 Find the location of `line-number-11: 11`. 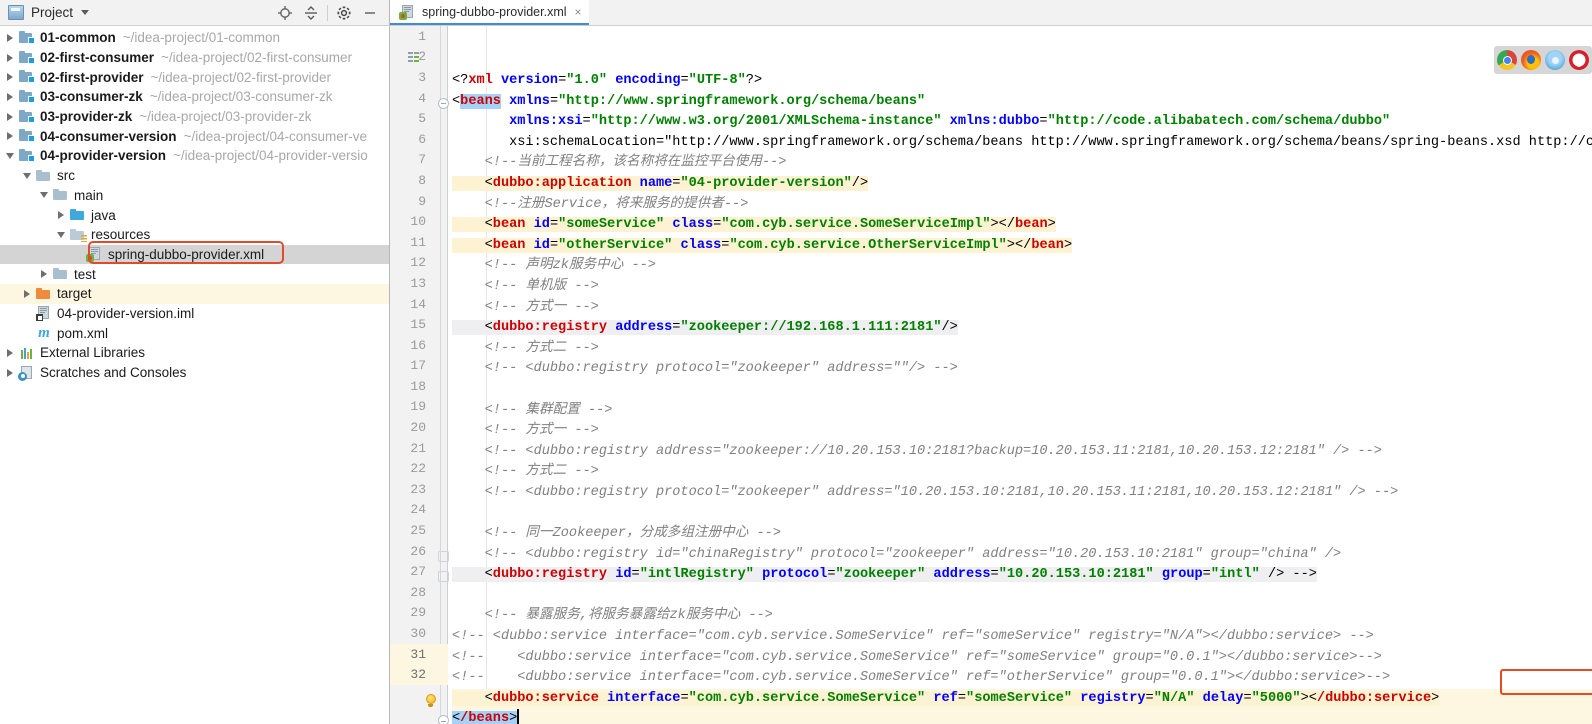

line-number-11: 11 is located at coordinates (419, 242).